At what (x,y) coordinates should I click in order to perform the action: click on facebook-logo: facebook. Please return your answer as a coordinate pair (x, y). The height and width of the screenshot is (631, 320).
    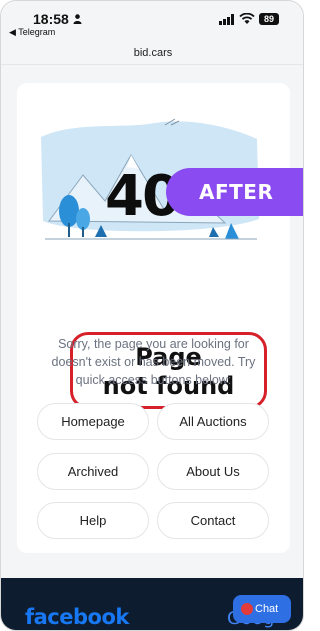
    Looking at the image, I should click on (77, 617).